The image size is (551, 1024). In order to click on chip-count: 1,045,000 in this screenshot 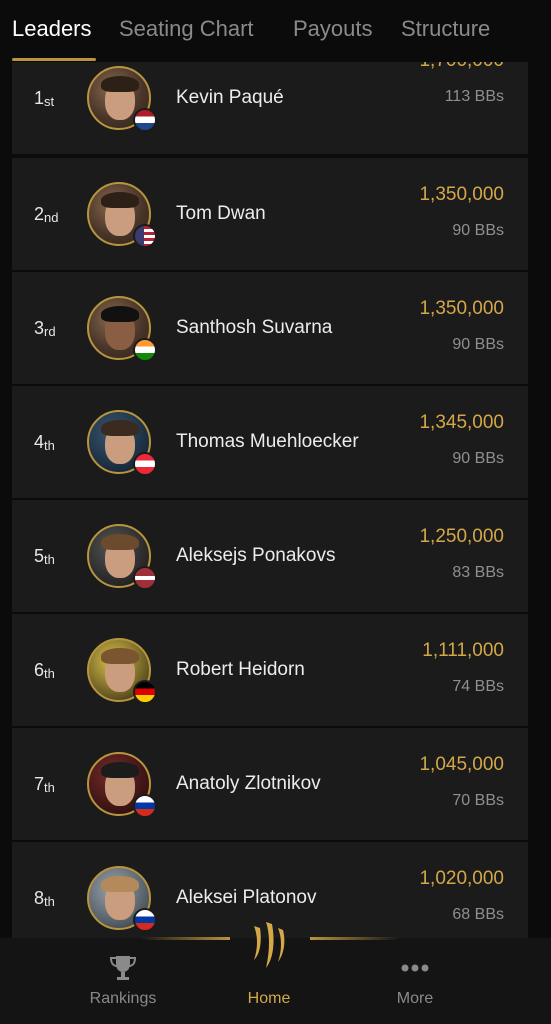, I will do `click(461, 764)`.